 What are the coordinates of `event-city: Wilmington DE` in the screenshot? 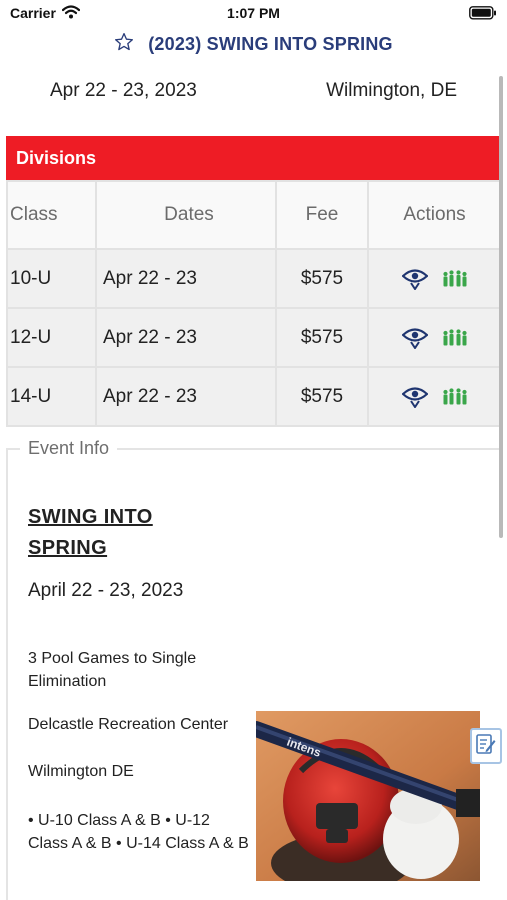 It's located at (81, 771).